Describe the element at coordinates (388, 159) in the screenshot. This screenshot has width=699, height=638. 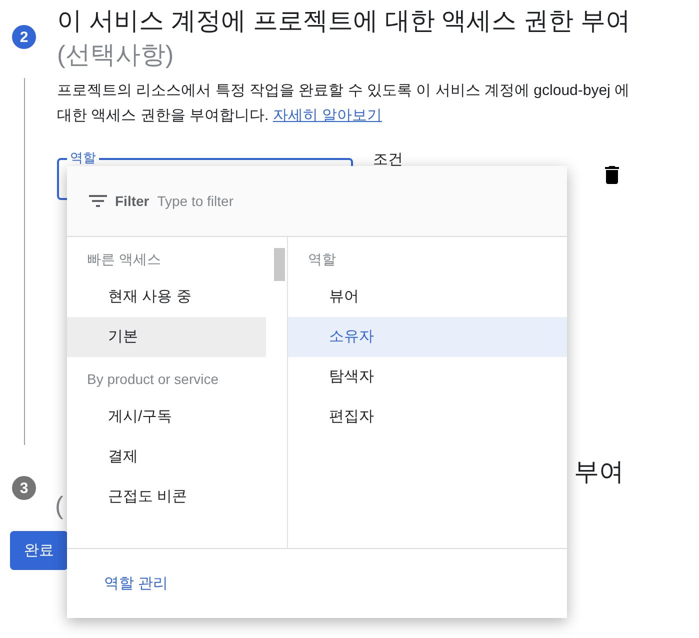
I see `condition-label: 조건` at that location.